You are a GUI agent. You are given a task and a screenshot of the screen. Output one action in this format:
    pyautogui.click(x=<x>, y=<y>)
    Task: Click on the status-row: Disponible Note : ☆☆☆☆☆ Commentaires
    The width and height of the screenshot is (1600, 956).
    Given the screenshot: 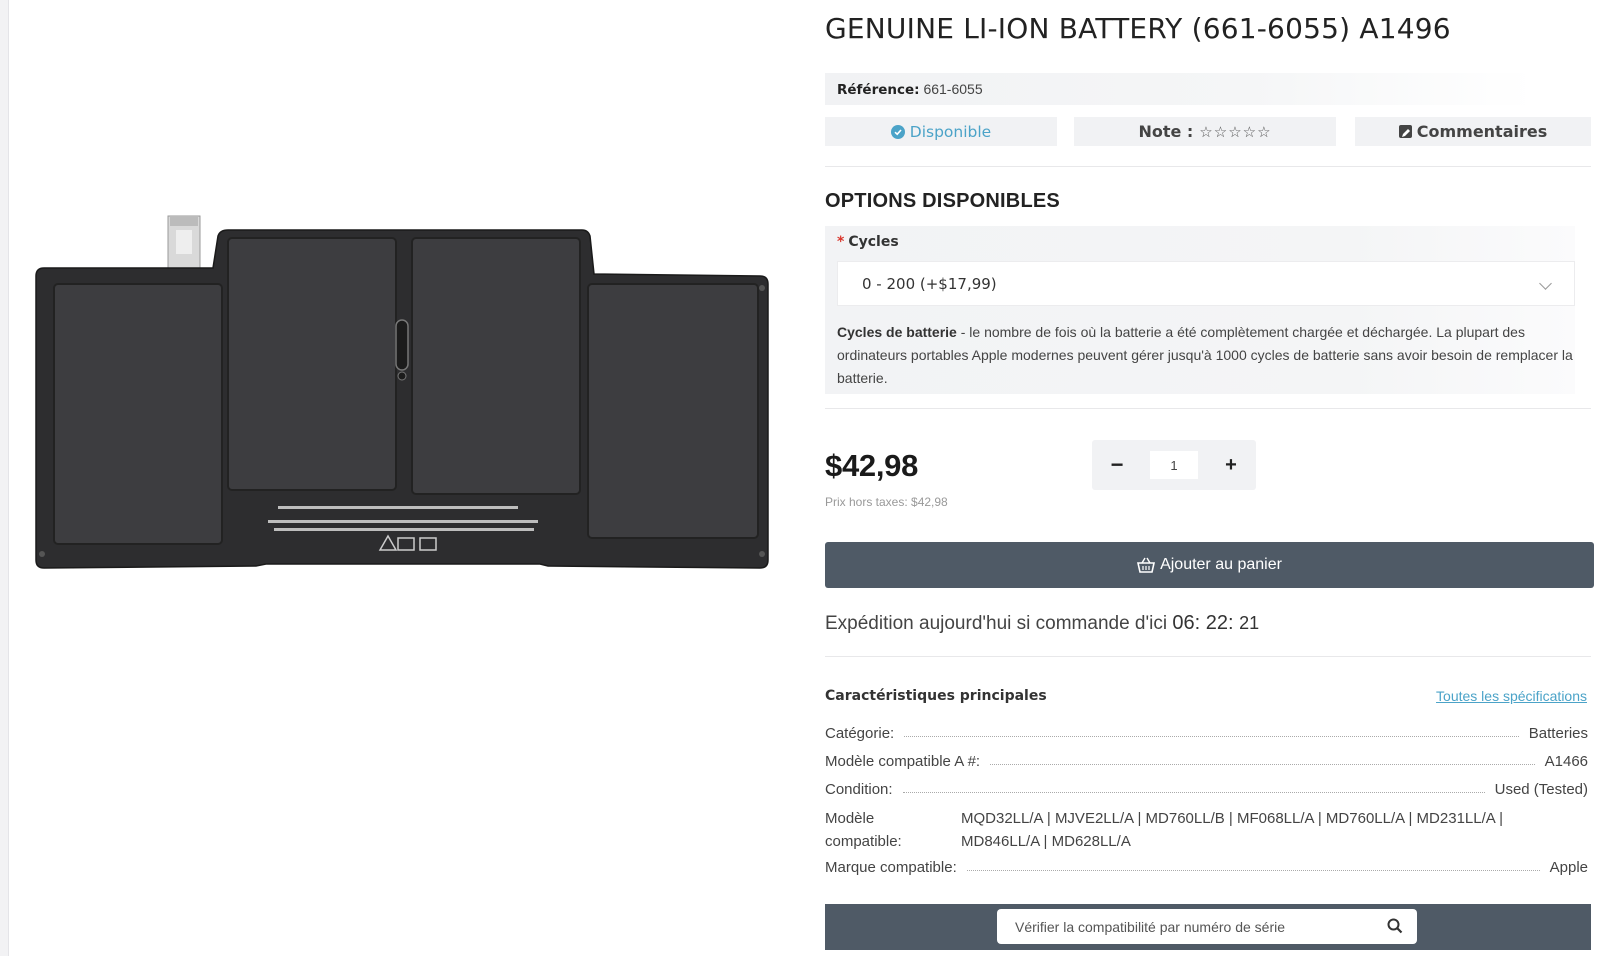 What is the action you would take?
    pyautogui.click(x=1208, y=131)
    